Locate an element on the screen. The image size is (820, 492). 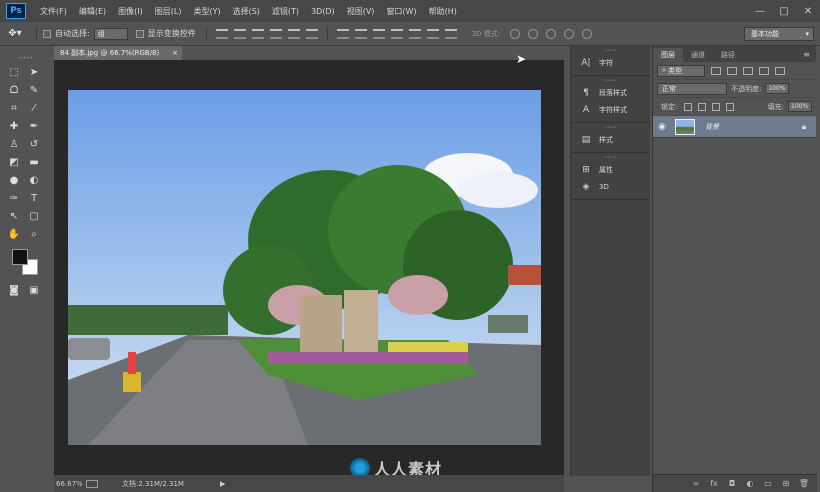
dock-styles: ▤ 样式 is located at coordinates (610, 139).